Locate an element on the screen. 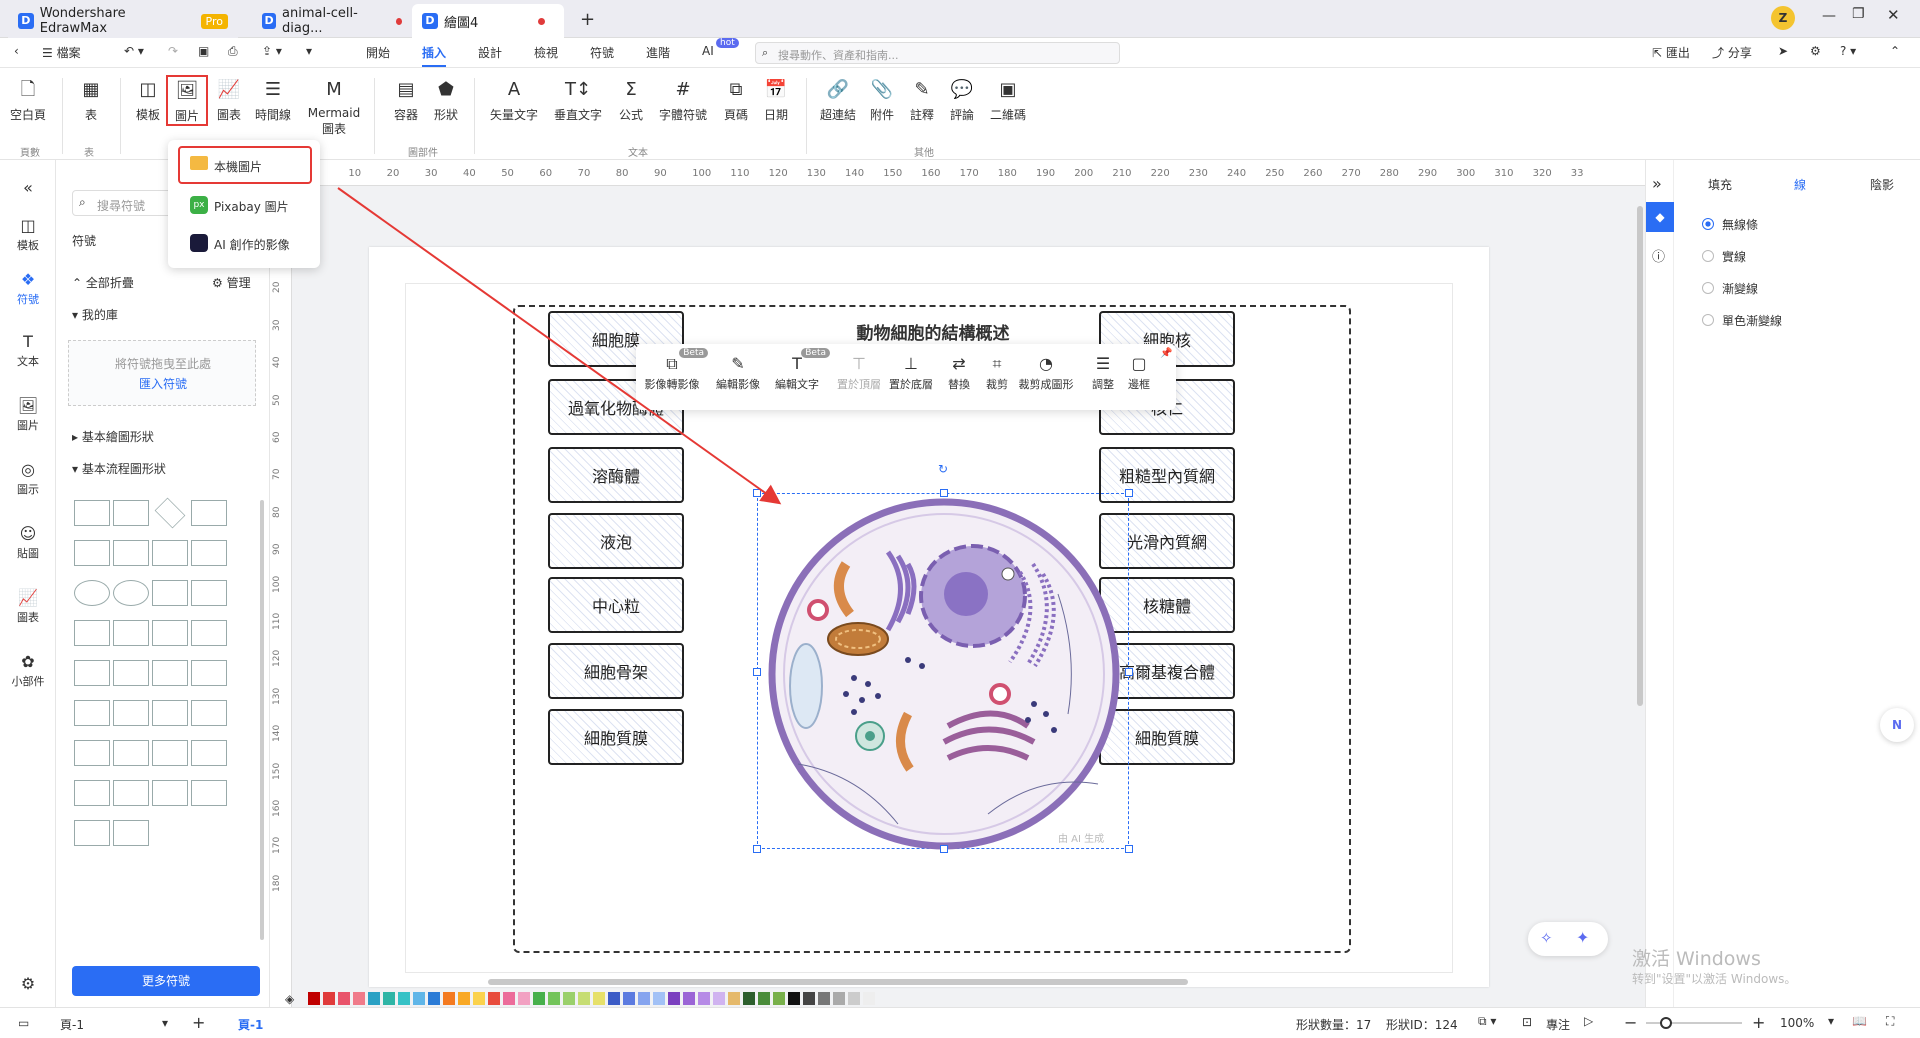  radio-single-gradient-line is located at coordinates (1708, 320).